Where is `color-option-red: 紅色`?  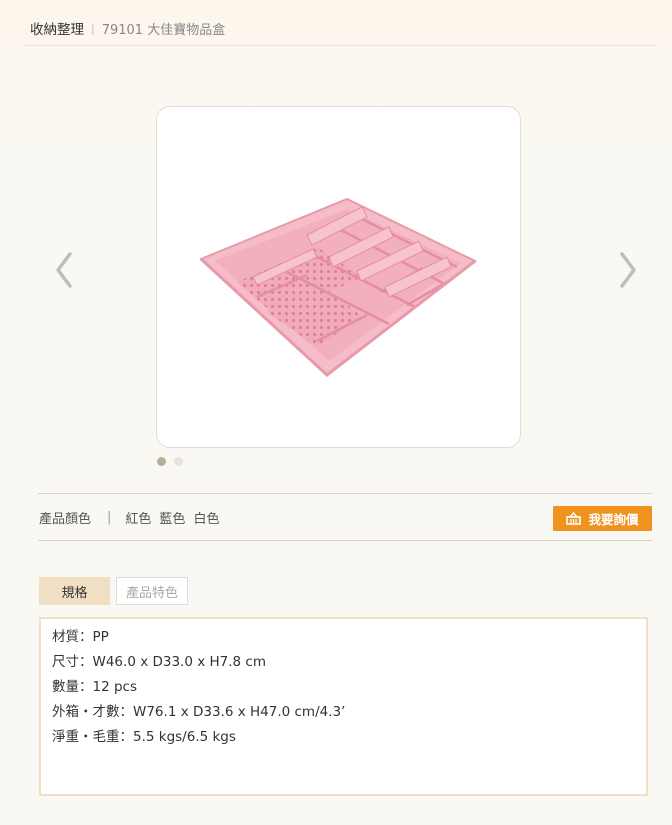
color-option-red: 紅色 is located at coordinates (138, 519).